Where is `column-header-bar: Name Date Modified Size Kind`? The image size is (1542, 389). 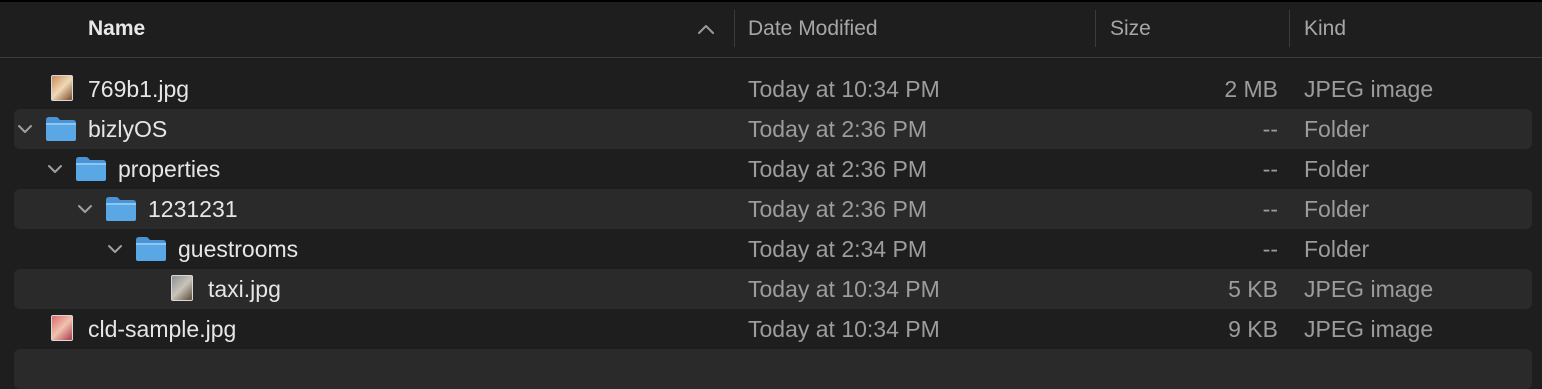 column-header-bar: Name Date Modified Size Kind is located at coordinates (771, 29).